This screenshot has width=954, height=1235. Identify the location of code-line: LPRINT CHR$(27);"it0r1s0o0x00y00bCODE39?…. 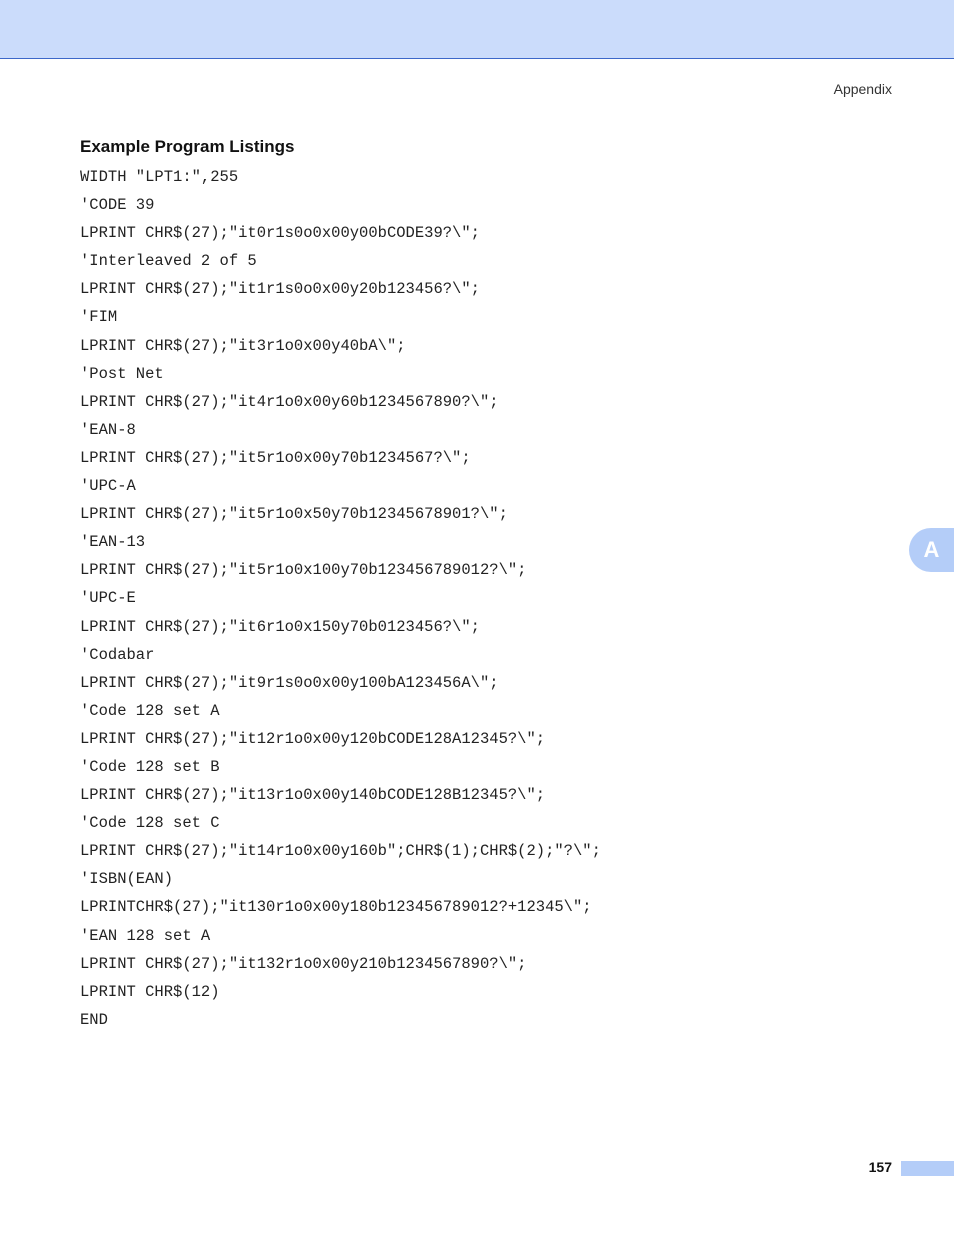
(280, 233).